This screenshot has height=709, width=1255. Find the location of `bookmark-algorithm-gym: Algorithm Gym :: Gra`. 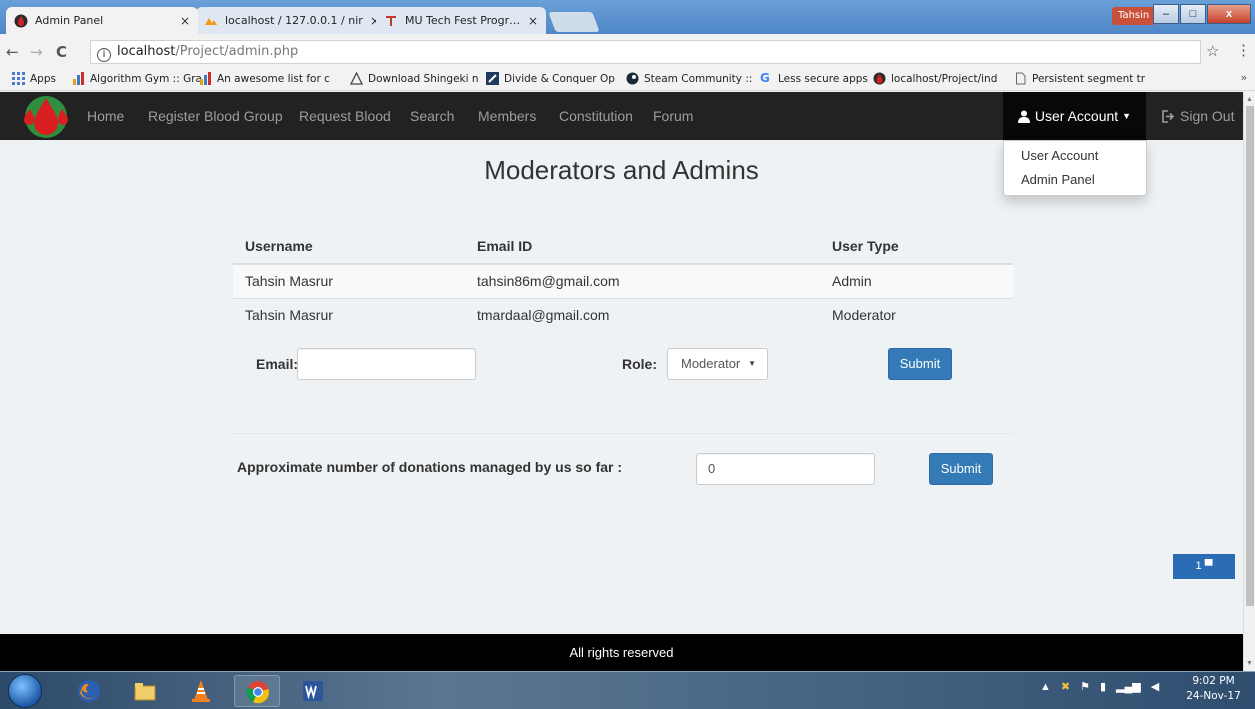

bookmark-algorithm-gym: Algorithm Gym :: Gra is located at coordinates (137, 78).